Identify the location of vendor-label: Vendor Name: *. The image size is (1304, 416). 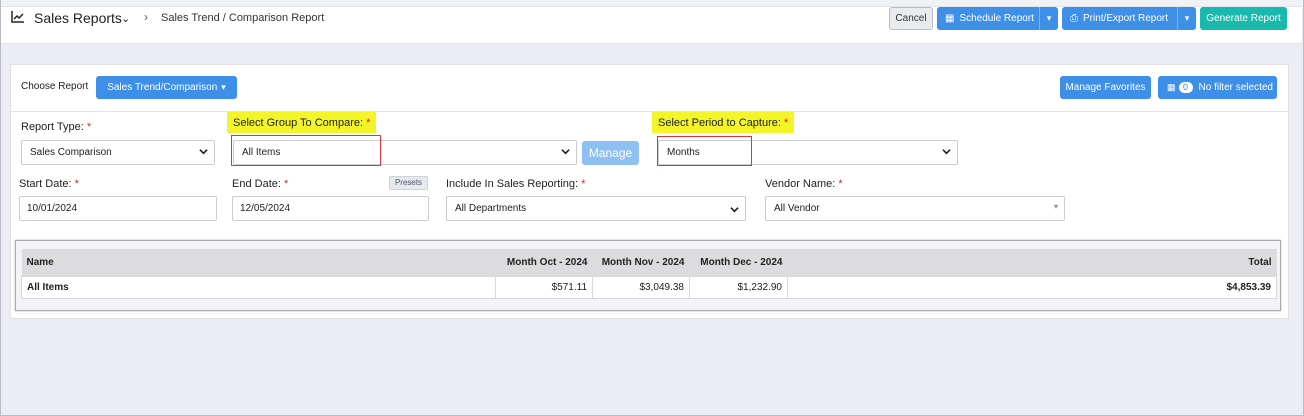
(804, 184).